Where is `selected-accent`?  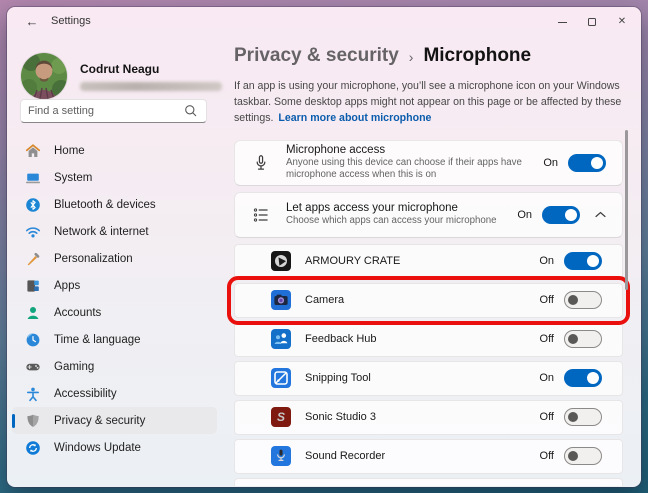 selected-accent is located at coordinates (13, 420).